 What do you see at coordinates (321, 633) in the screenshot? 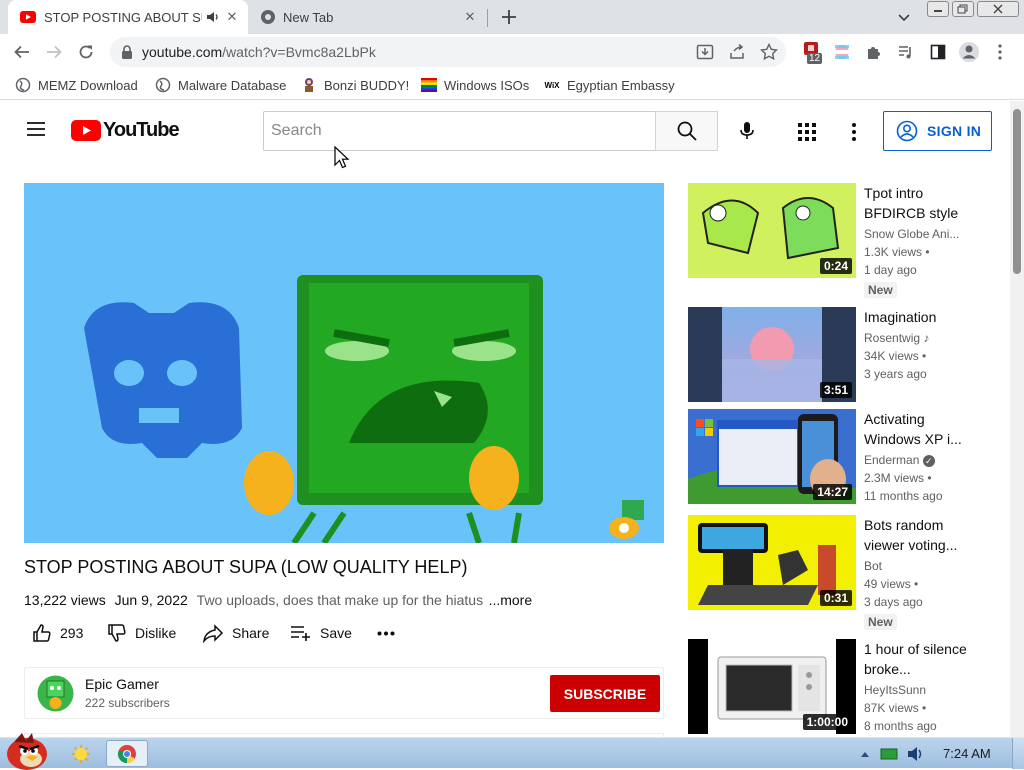
I see `save-button: Save` at bounding box center [321, 633].